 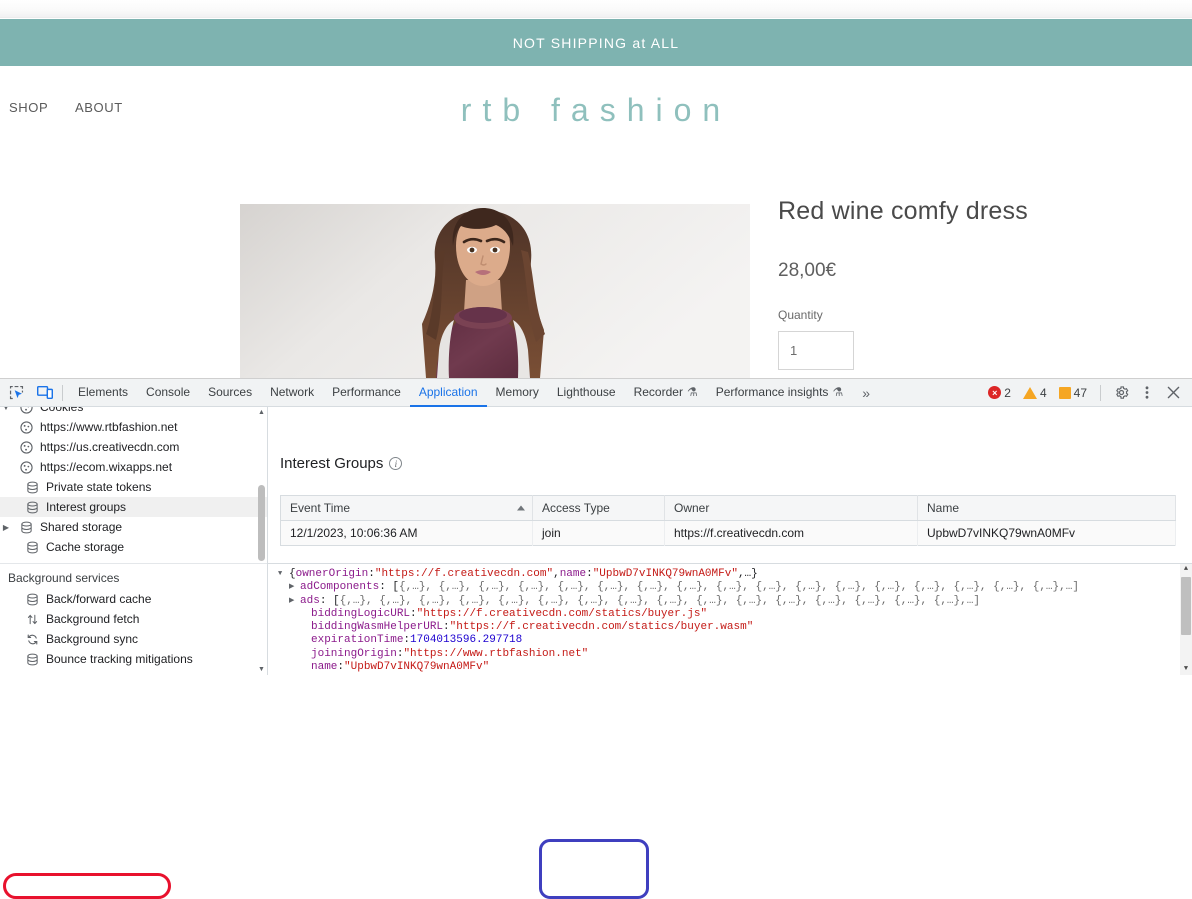 I want to click on sidebar-item-interest-groups: Interest groups, so click(x=133, y=507).